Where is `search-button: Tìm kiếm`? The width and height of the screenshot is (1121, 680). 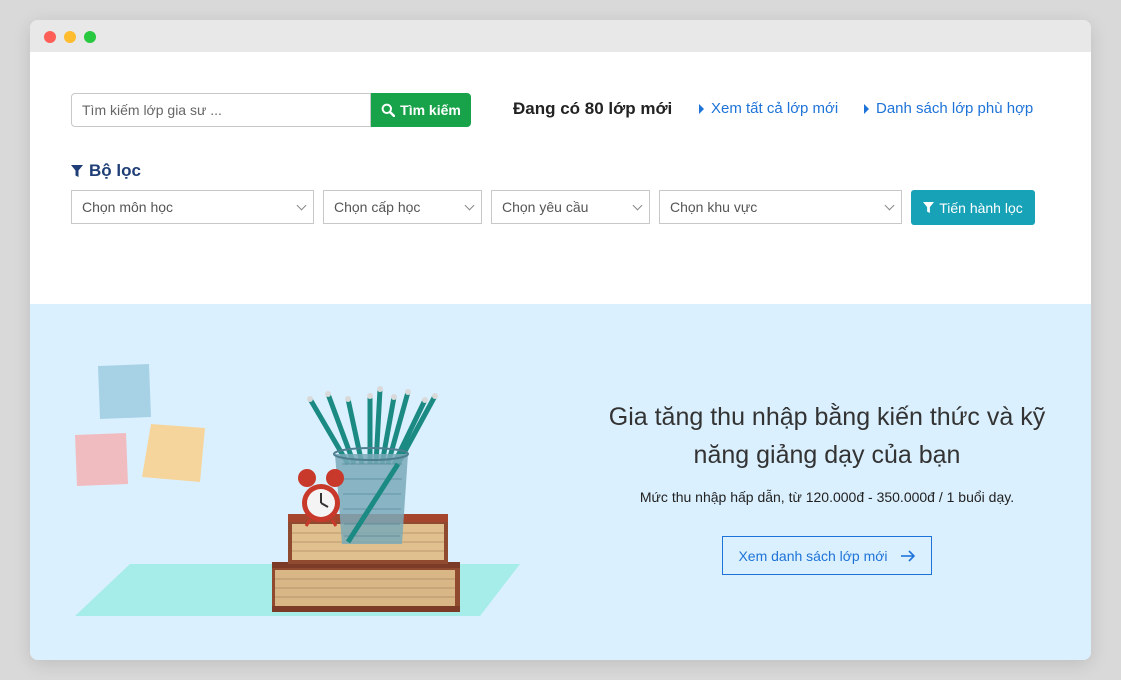 search-button: Tìm kiếm is located at coordinates (421, 110).